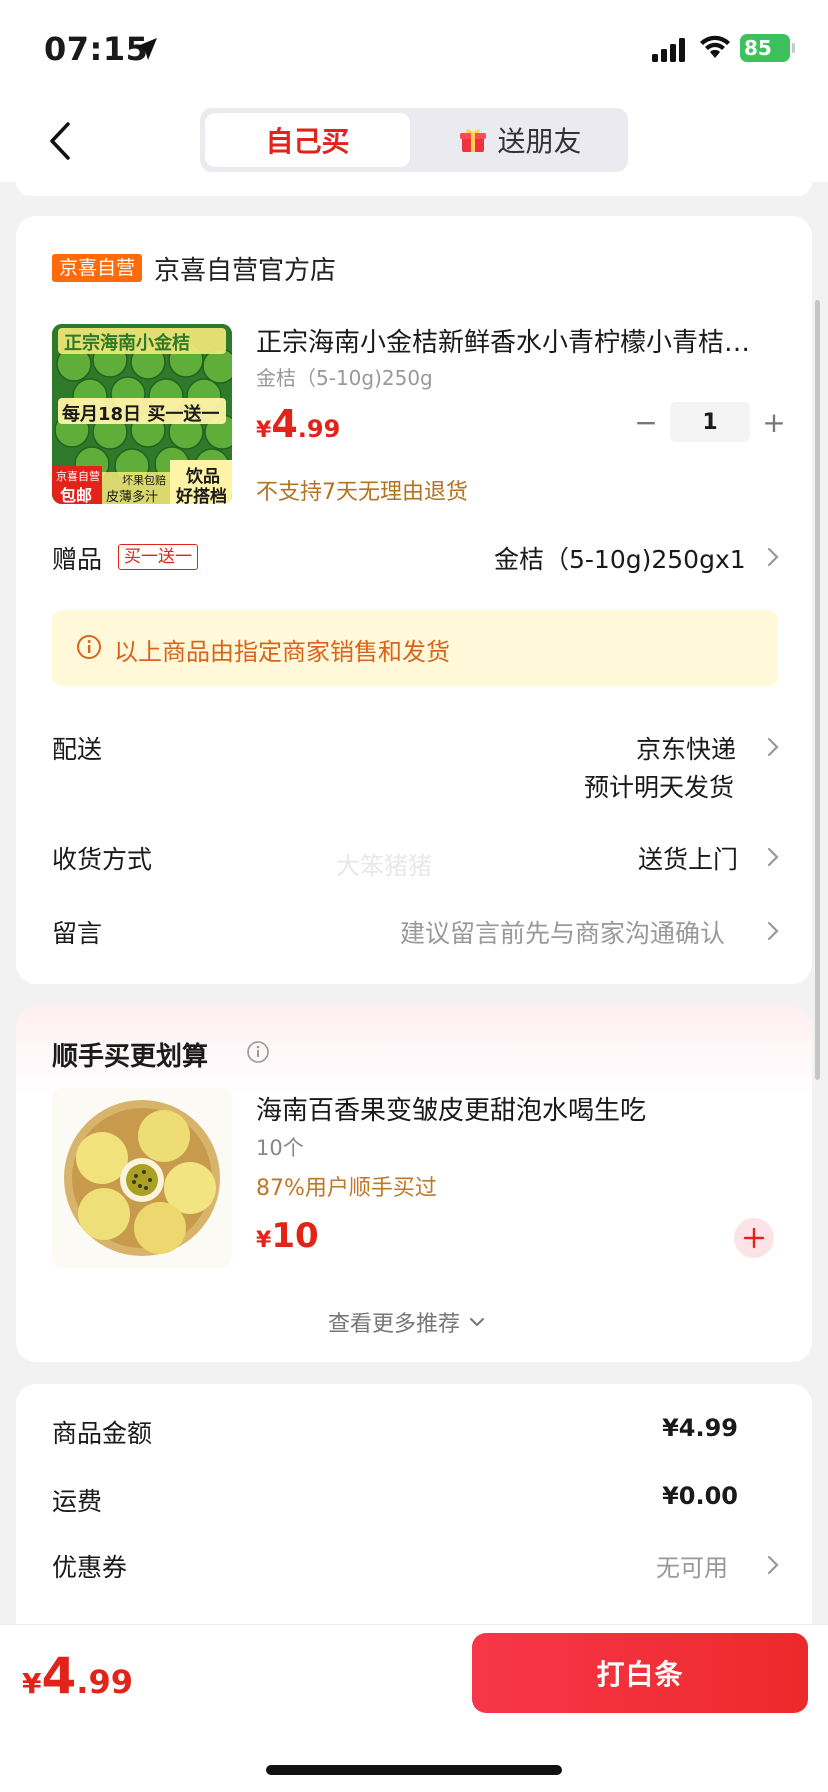 The width and height of the screenshot is (828, 1792). I want to click on passion-fruit-illustration, so click(142, 1178).